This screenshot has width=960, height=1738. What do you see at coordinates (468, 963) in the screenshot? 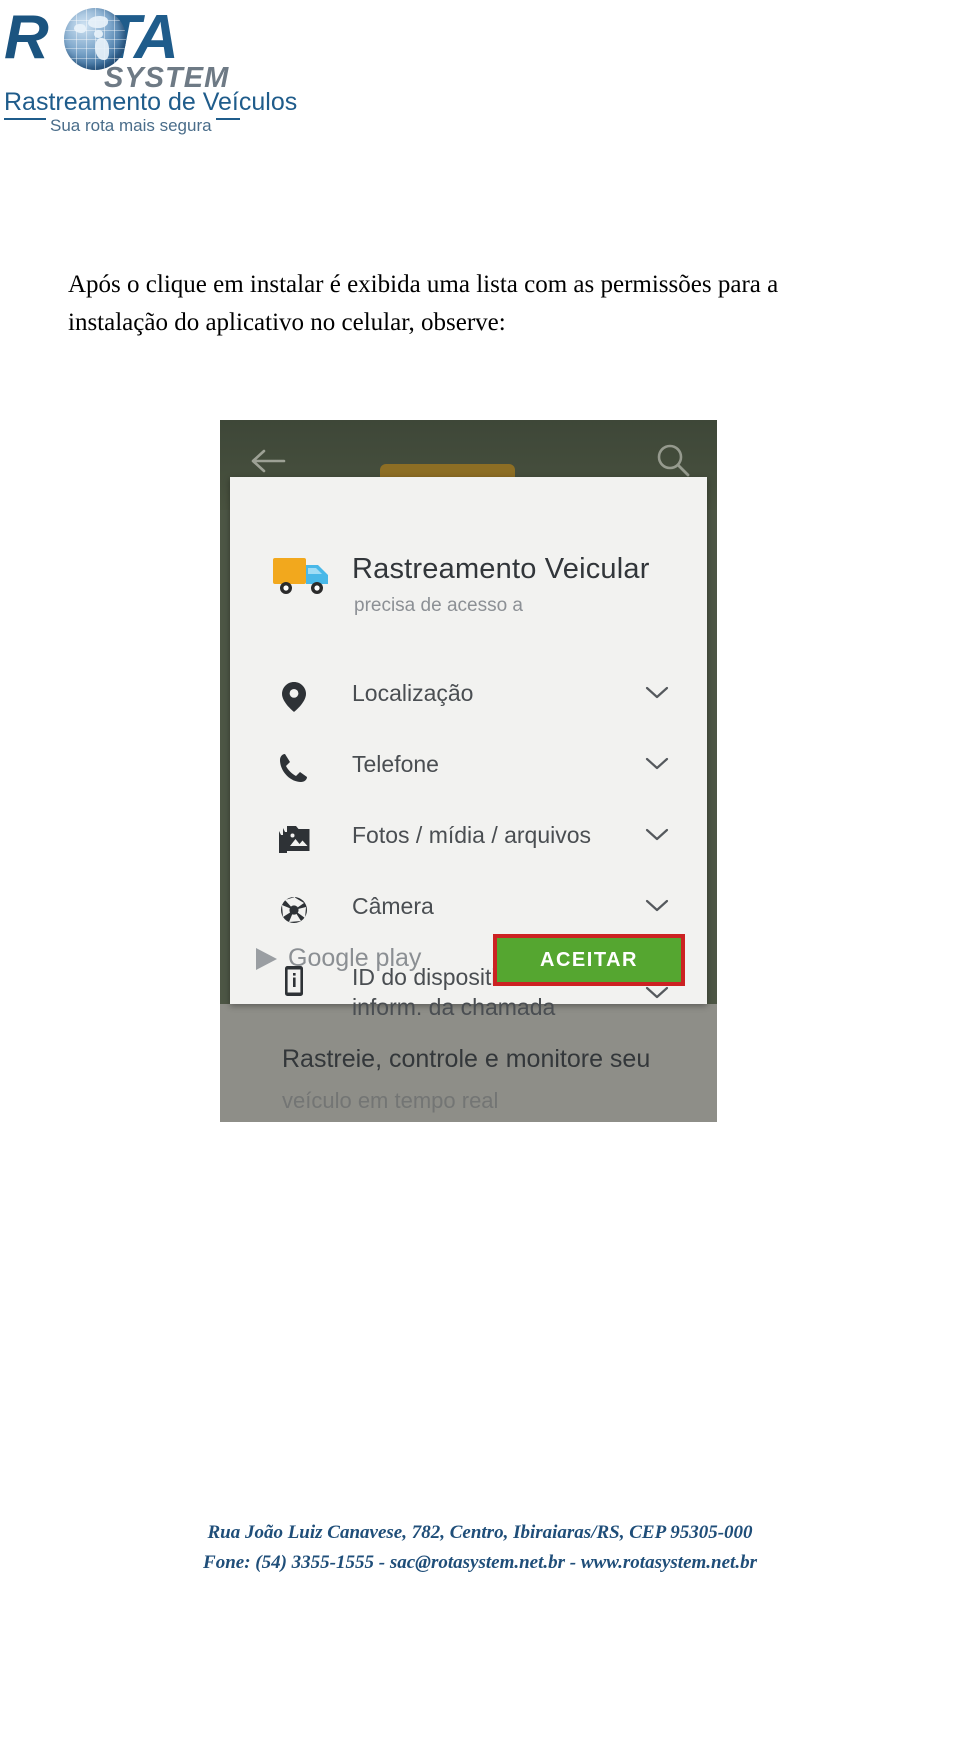
I see `dialog-footer: Google play ACEITAR` at bounding box center [468, 963].